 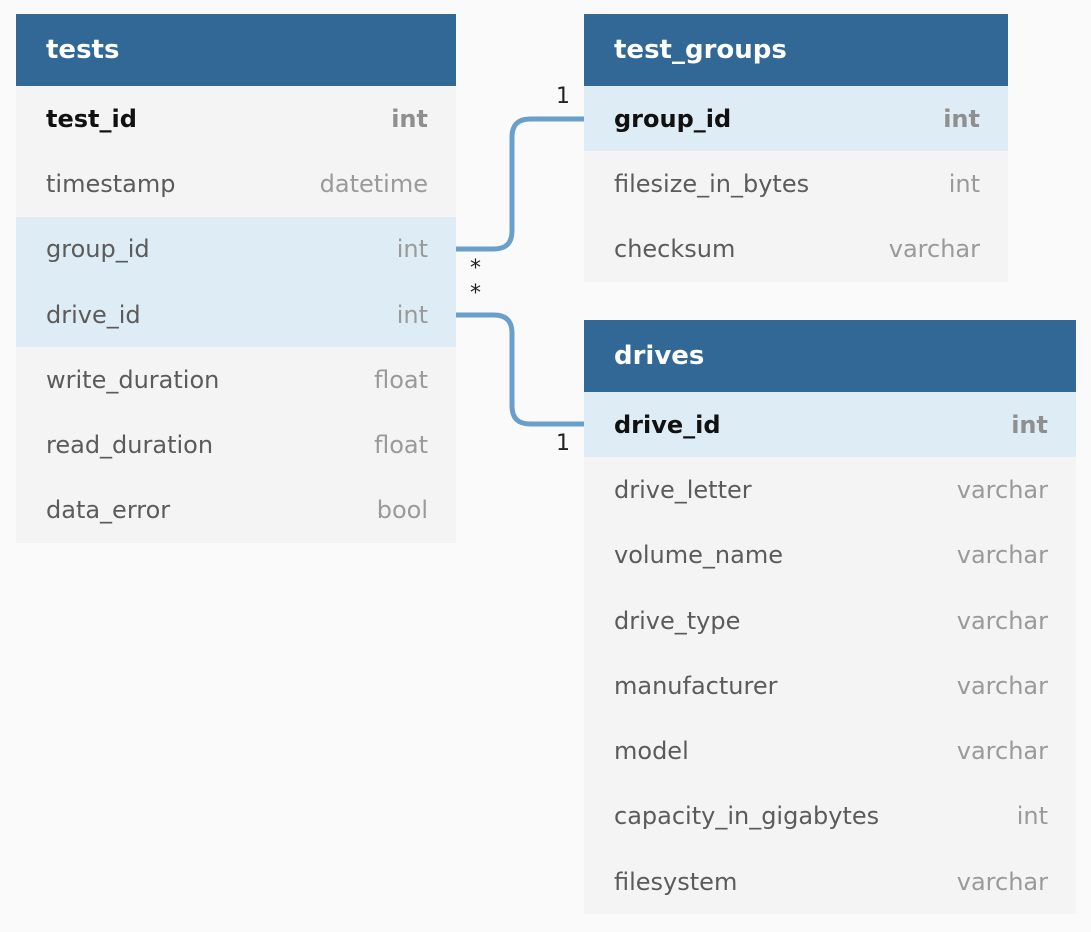 I want to click on column-row-read-duration: read_duration float, so click(x=236, y=444).